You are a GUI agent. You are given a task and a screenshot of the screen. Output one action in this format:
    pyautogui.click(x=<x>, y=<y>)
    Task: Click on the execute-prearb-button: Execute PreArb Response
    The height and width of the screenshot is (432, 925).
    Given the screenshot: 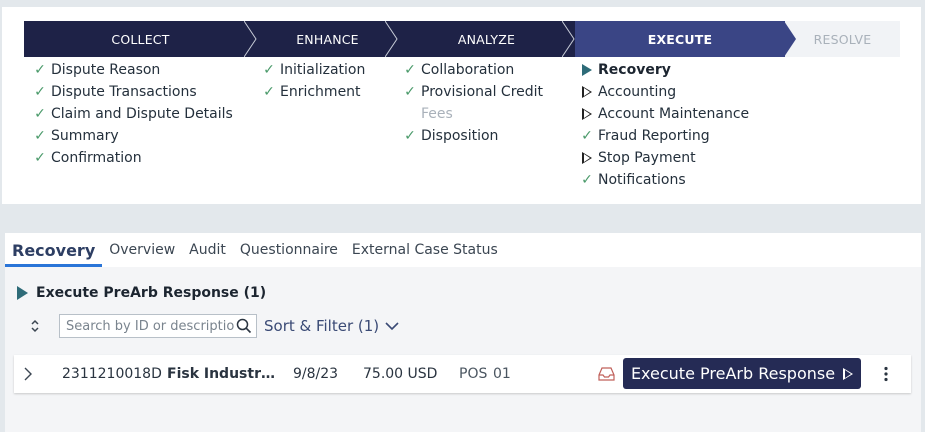 What is the action you would take?
    pyautogui.click(x=742, y=373)
    